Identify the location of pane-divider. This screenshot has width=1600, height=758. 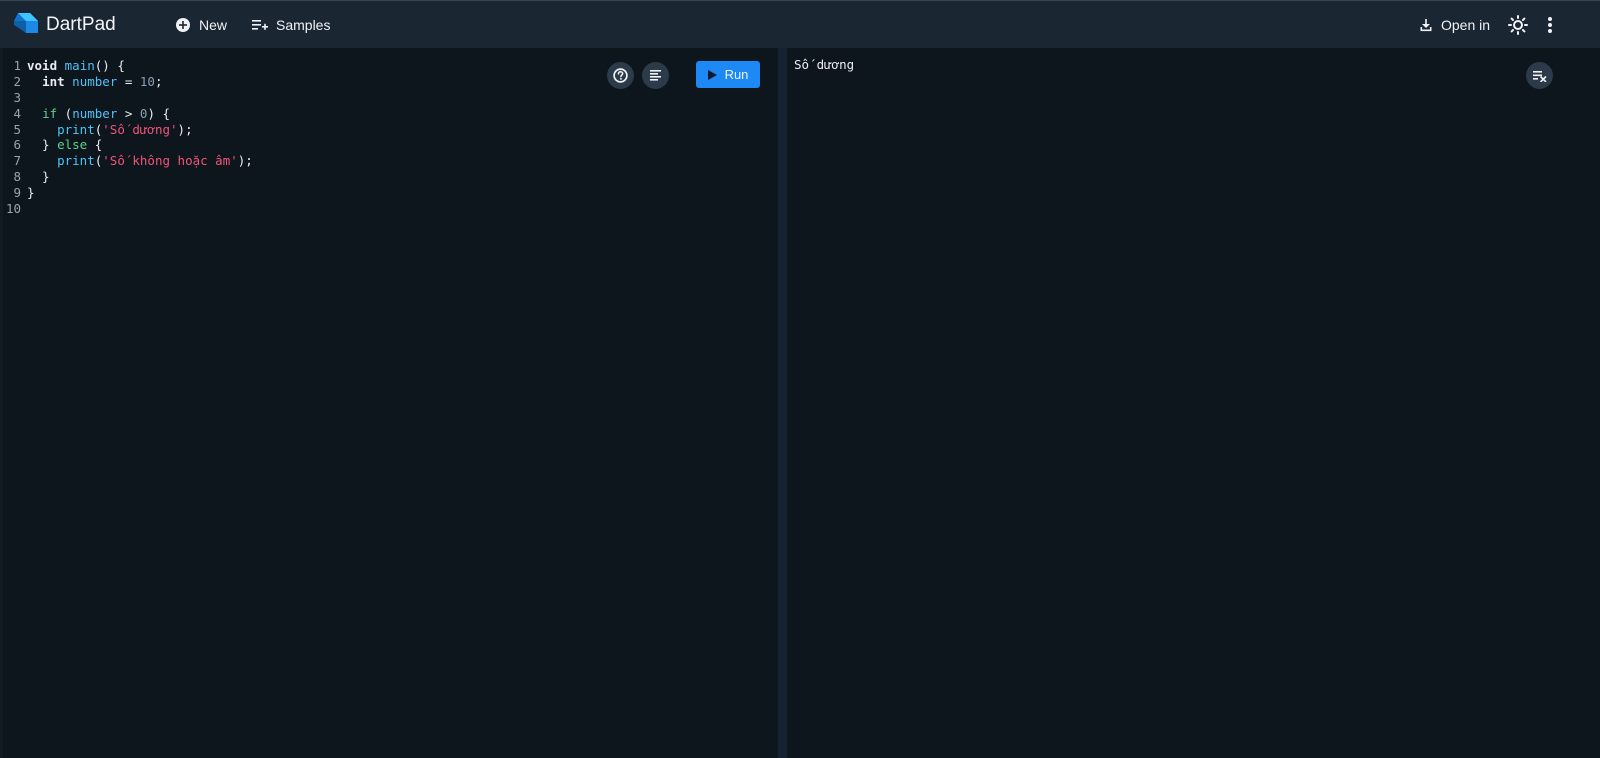
(782, 403).